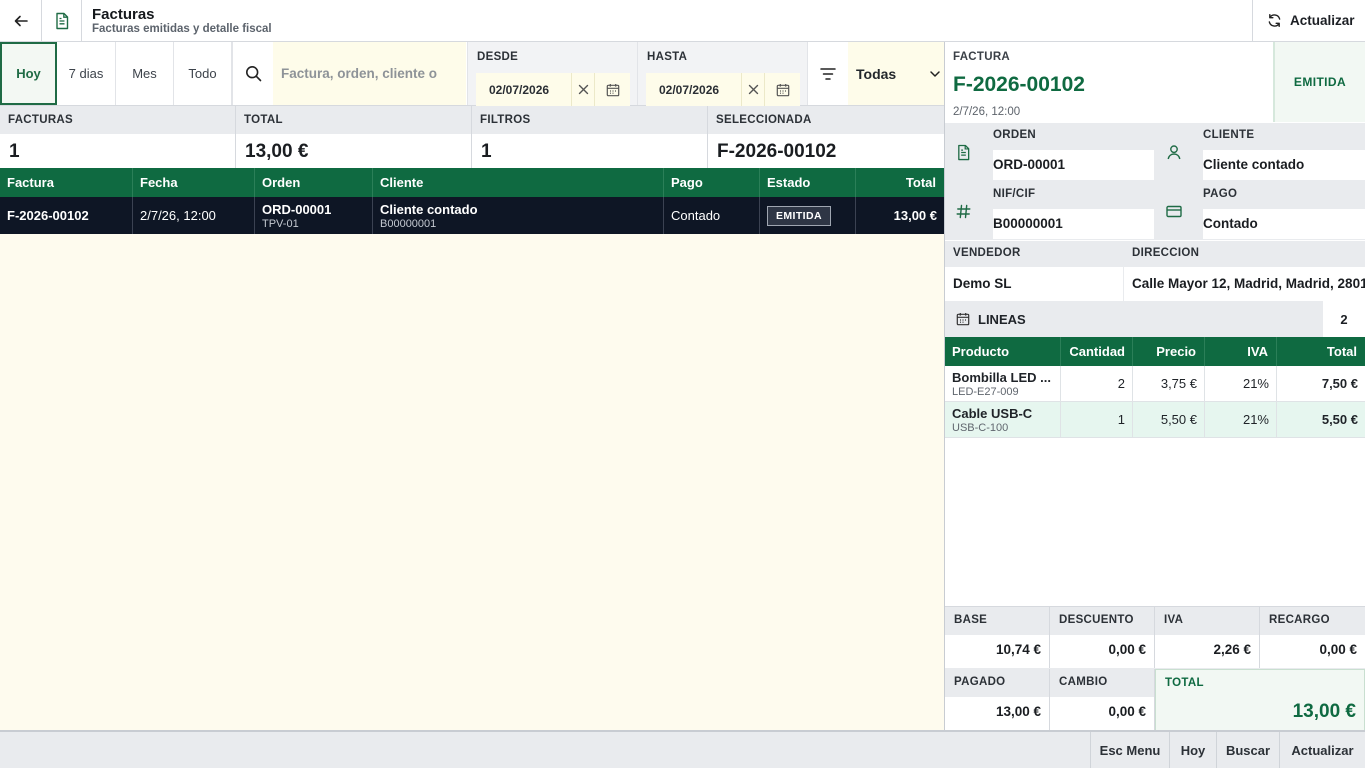 The height and width of the screenshot is (768, 1365). I want to click on pago-icon-box, so click(1173, 211).